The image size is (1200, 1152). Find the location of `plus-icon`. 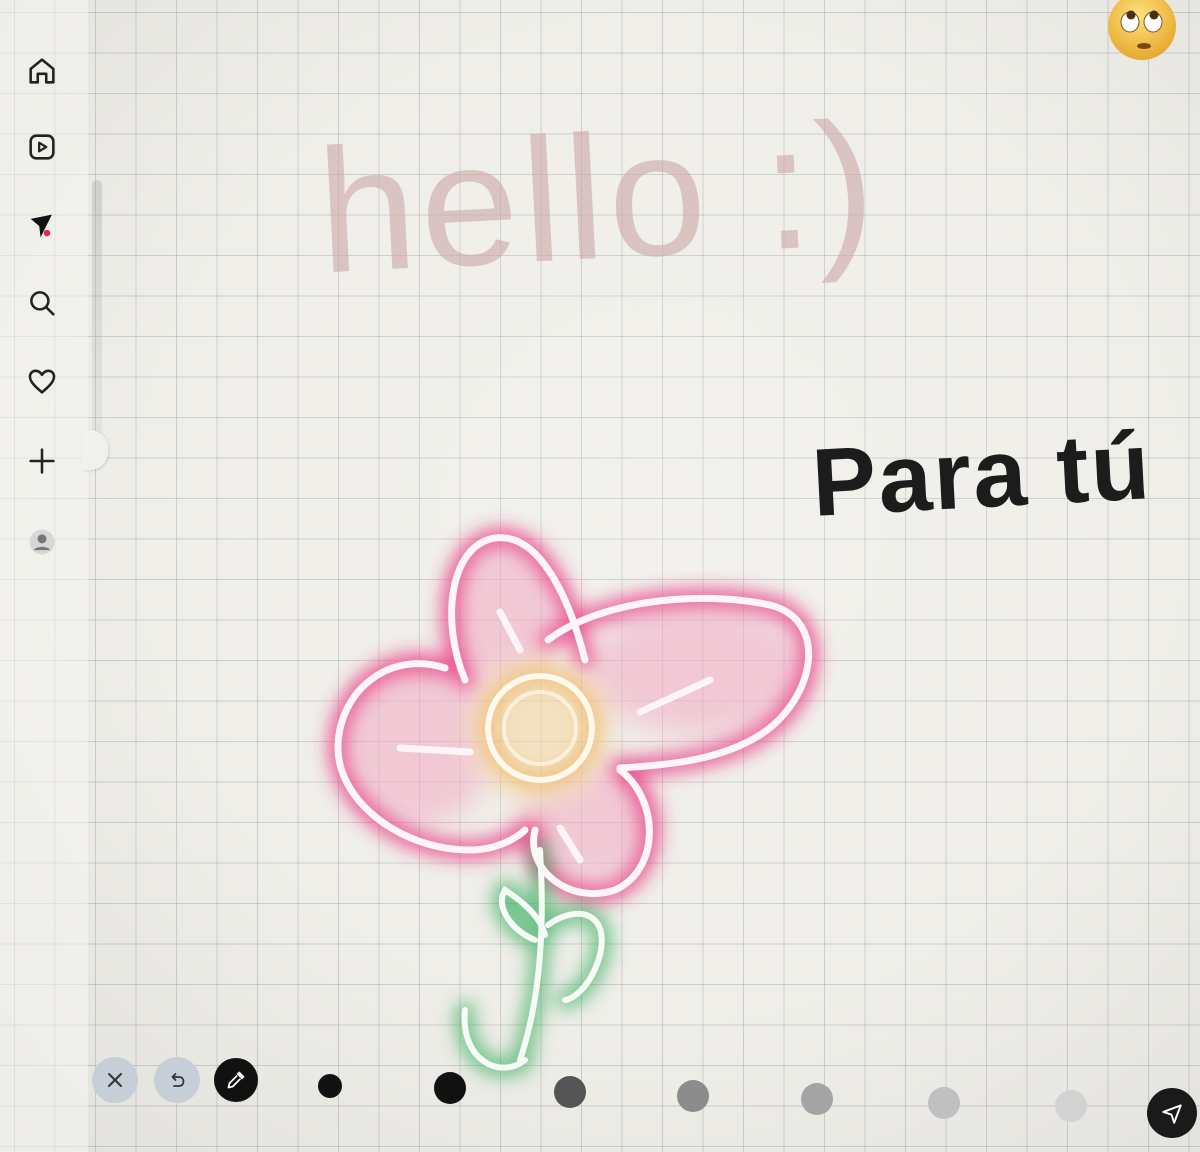

plus-icon is located at coordinates (42, 461).